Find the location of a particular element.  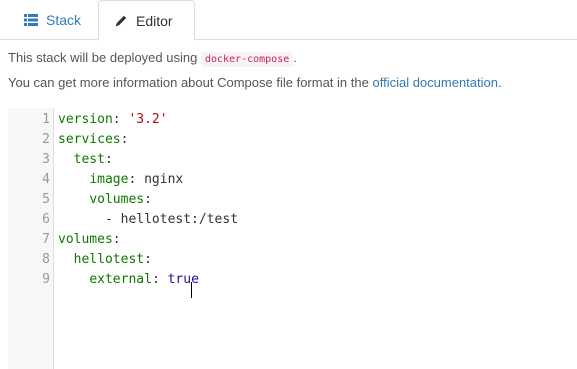

code-line: version: '3.2' is located at coordinates (113, 120).